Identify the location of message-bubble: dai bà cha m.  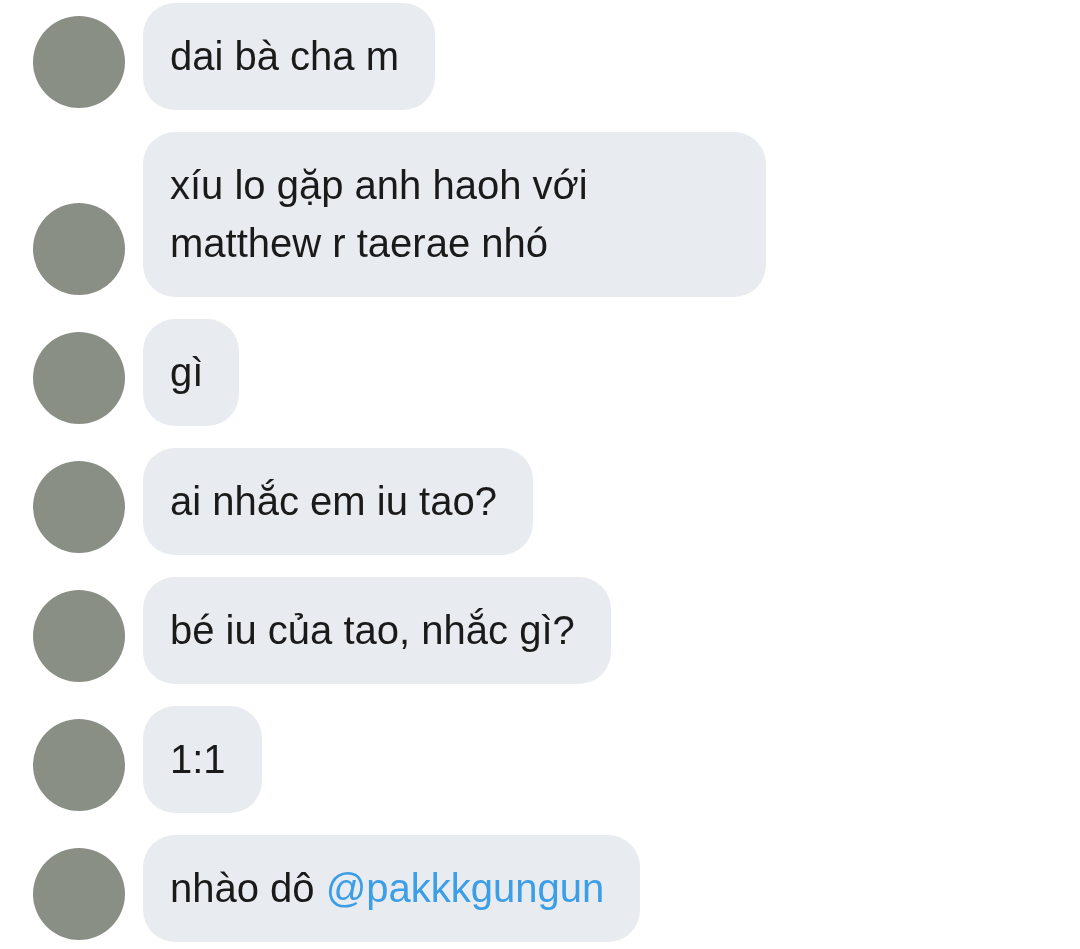
(289, 56).